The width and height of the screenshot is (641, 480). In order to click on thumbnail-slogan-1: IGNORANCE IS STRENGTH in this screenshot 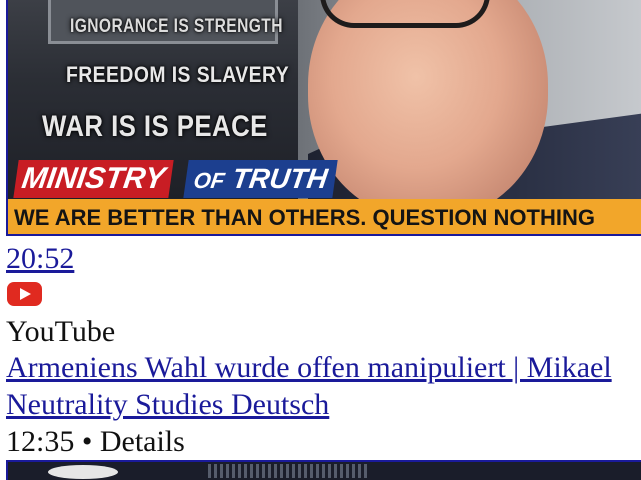, I will do `click(176, 26)`.